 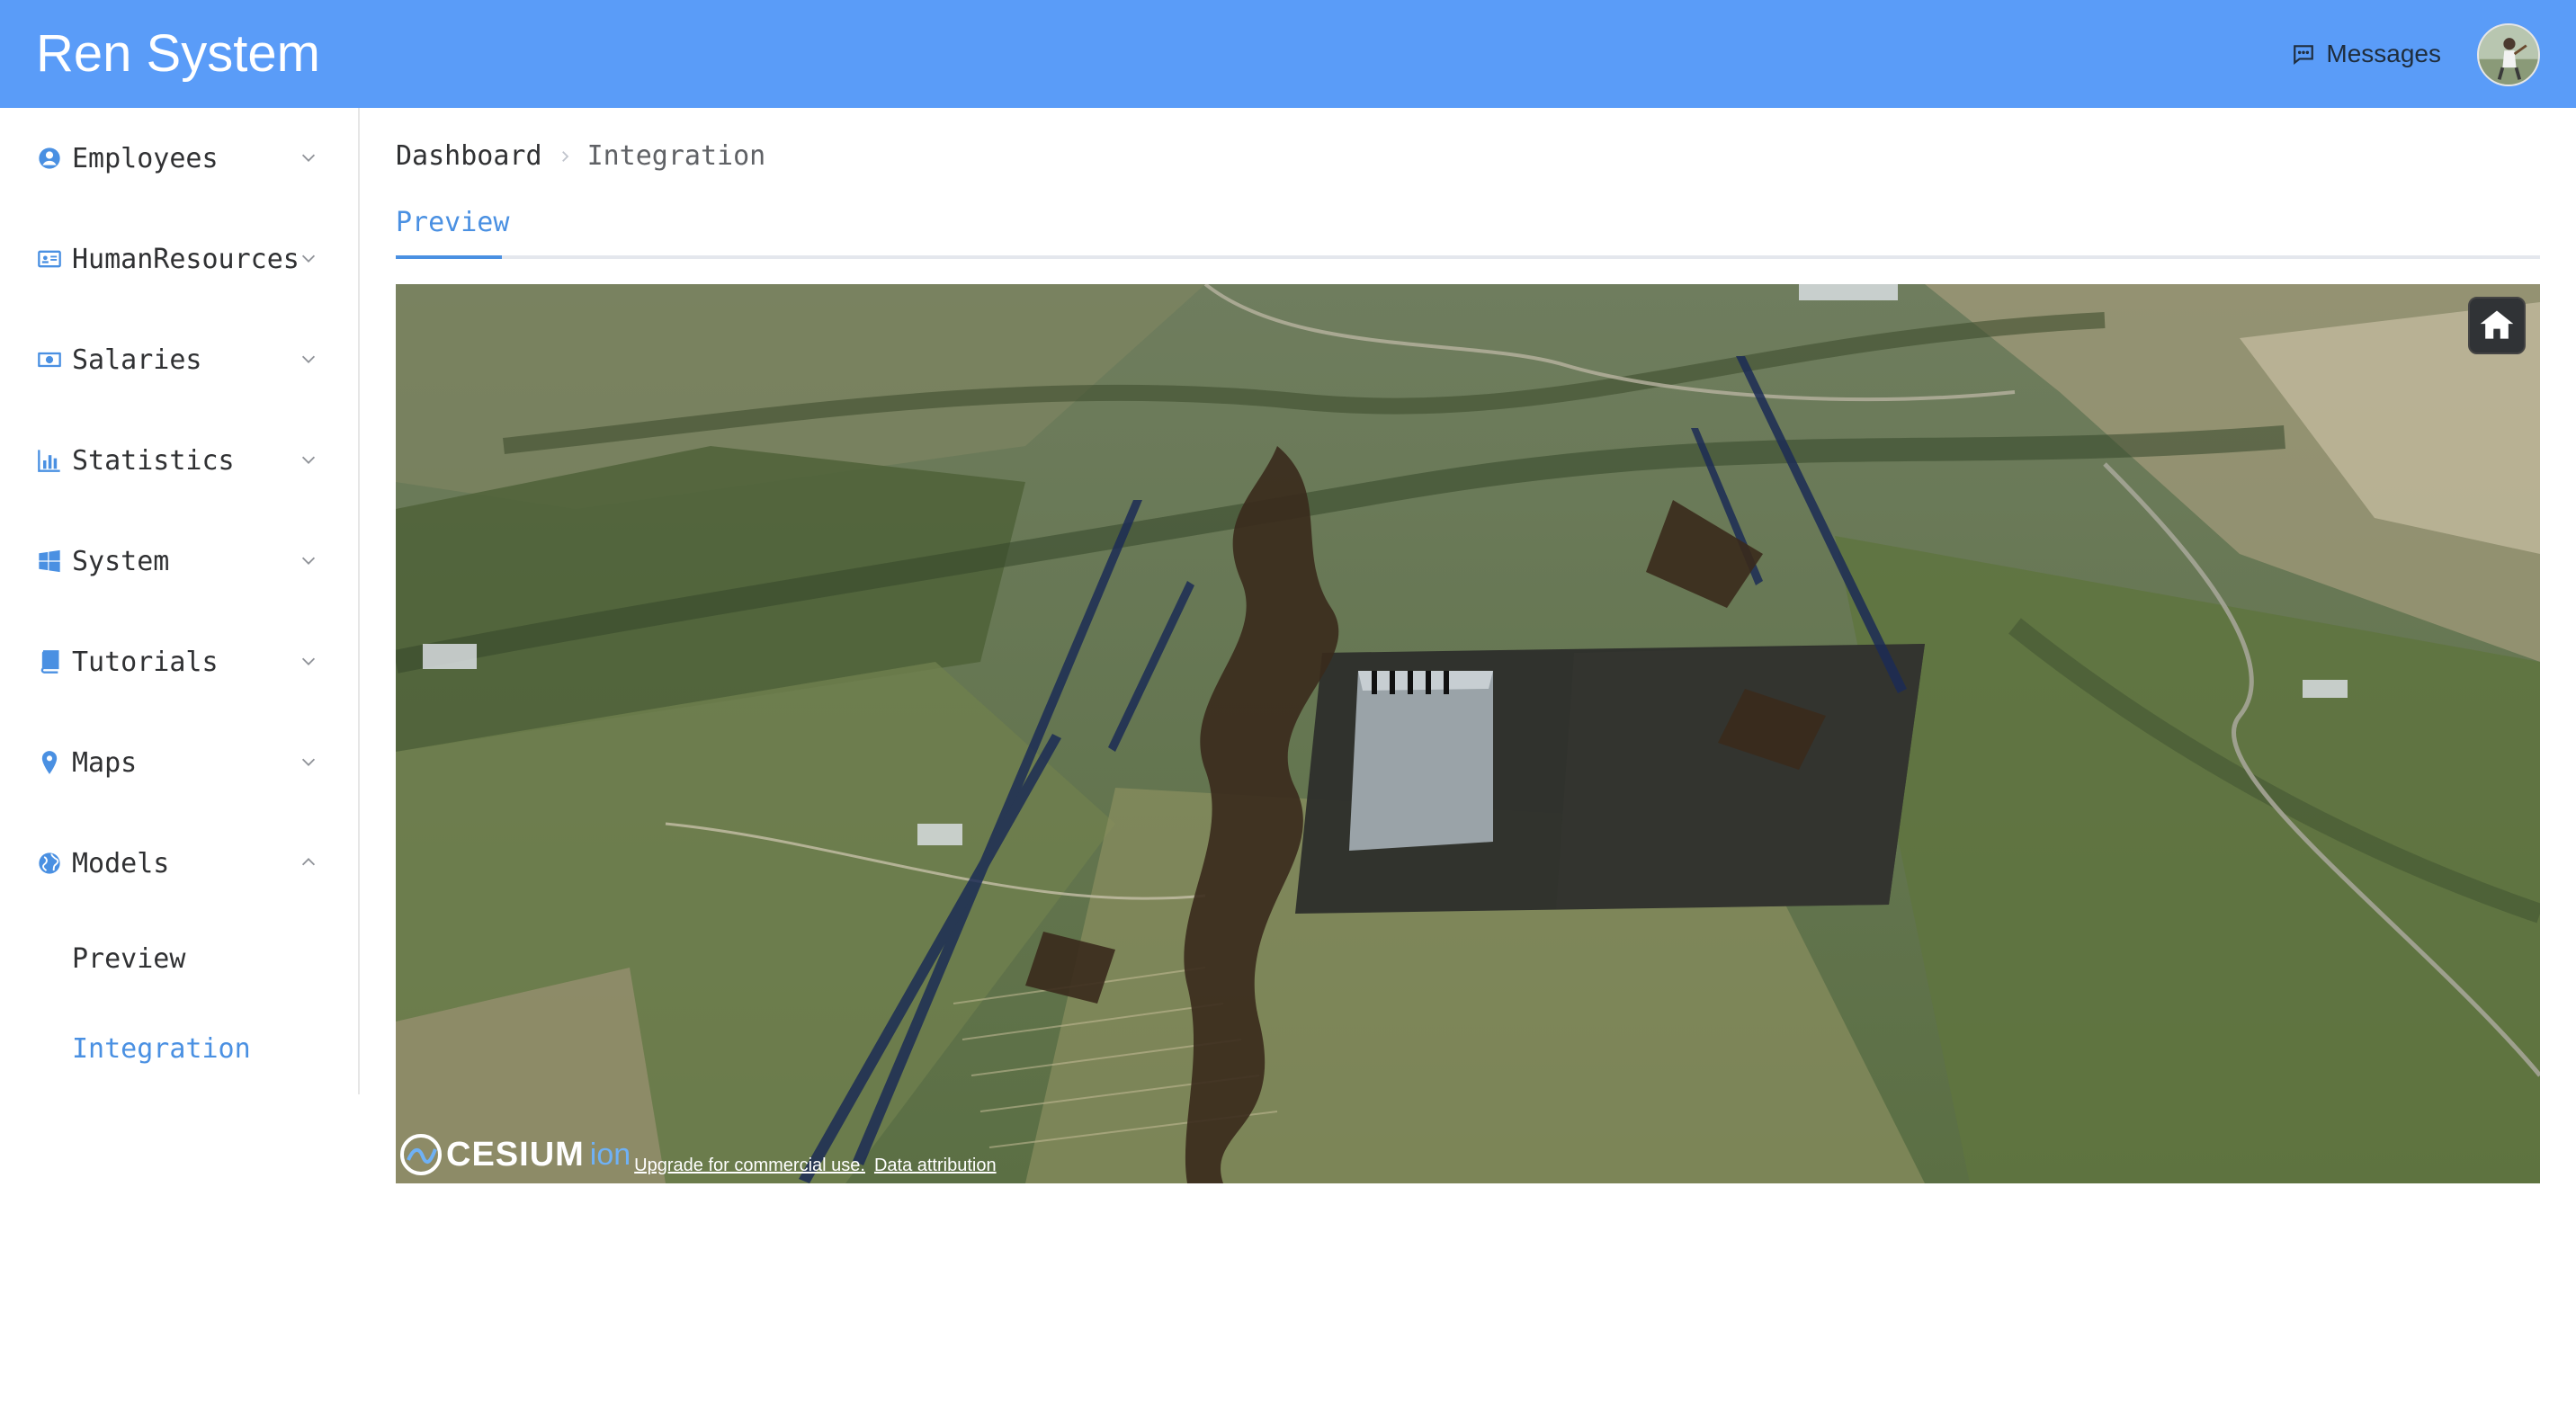 What do you see at coordinates (179, 561) in the screenshot?
I see `sidebar-item-system: System` at bounding box center [179, 561].